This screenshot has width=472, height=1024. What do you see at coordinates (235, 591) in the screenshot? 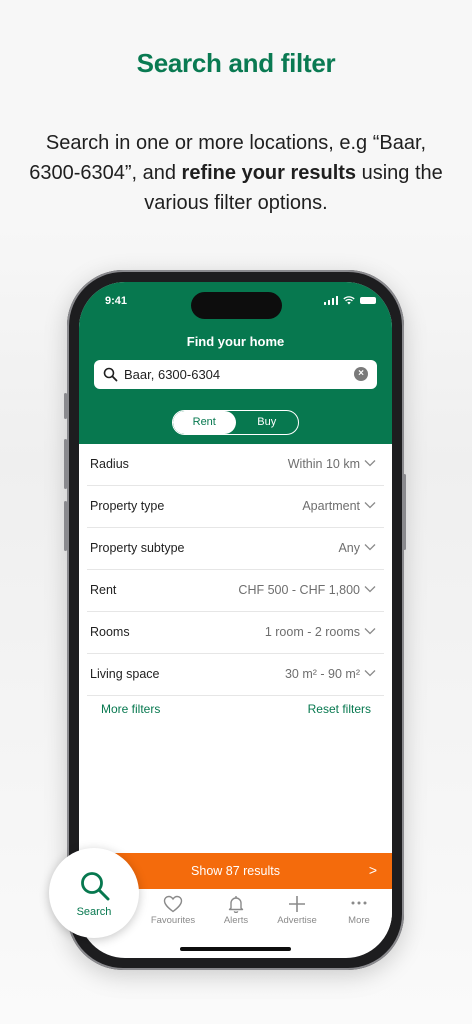
I see `filter-row-rent: Rent CHF 500 - CHF 1,800` at bounding box center [235, 591].